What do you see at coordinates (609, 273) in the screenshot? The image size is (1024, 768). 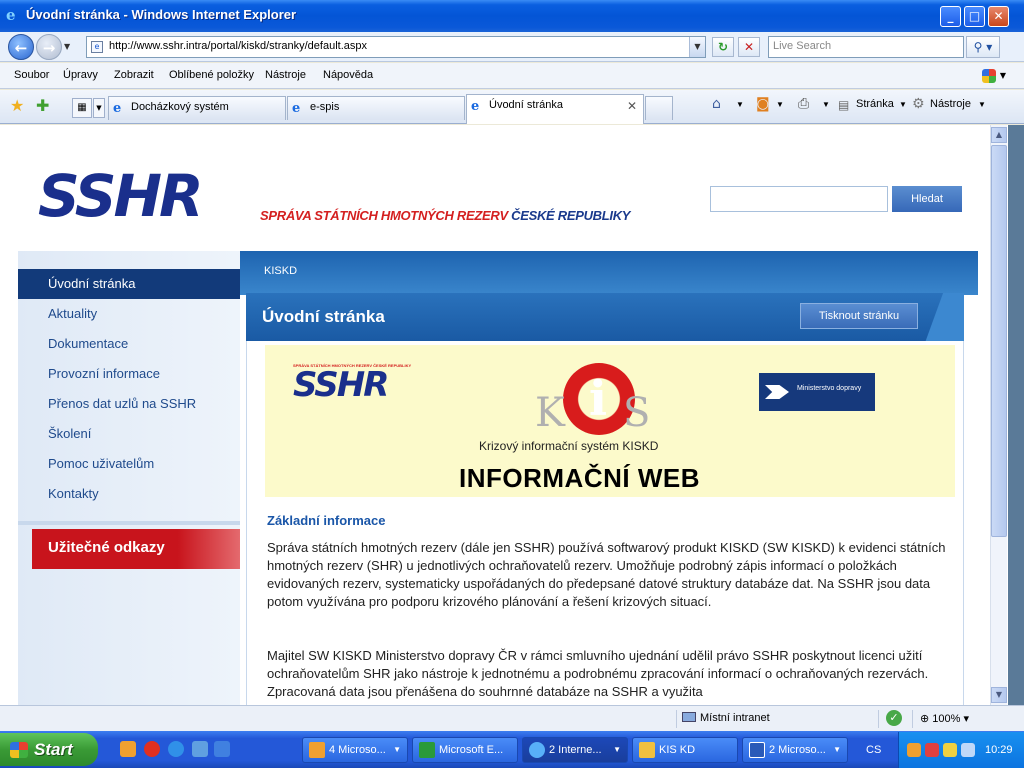 I see `breadcrumb-bar: KISKD` at bounding box center [609, 273].